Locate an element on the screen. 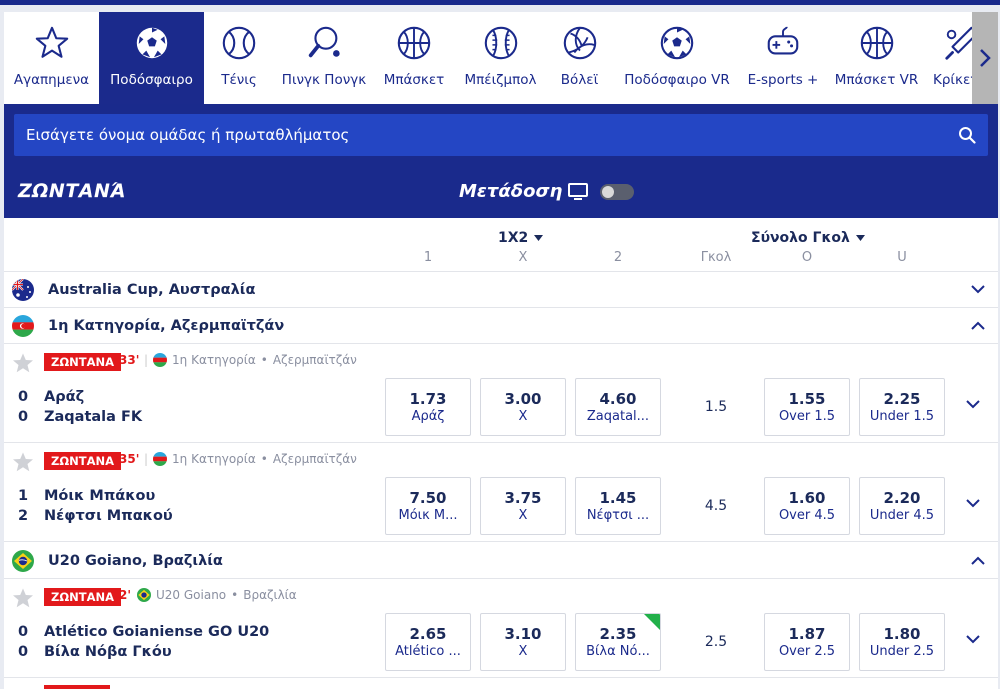  odds-button-home: 1.73 Αράζ is located at coordinates (428, 407).